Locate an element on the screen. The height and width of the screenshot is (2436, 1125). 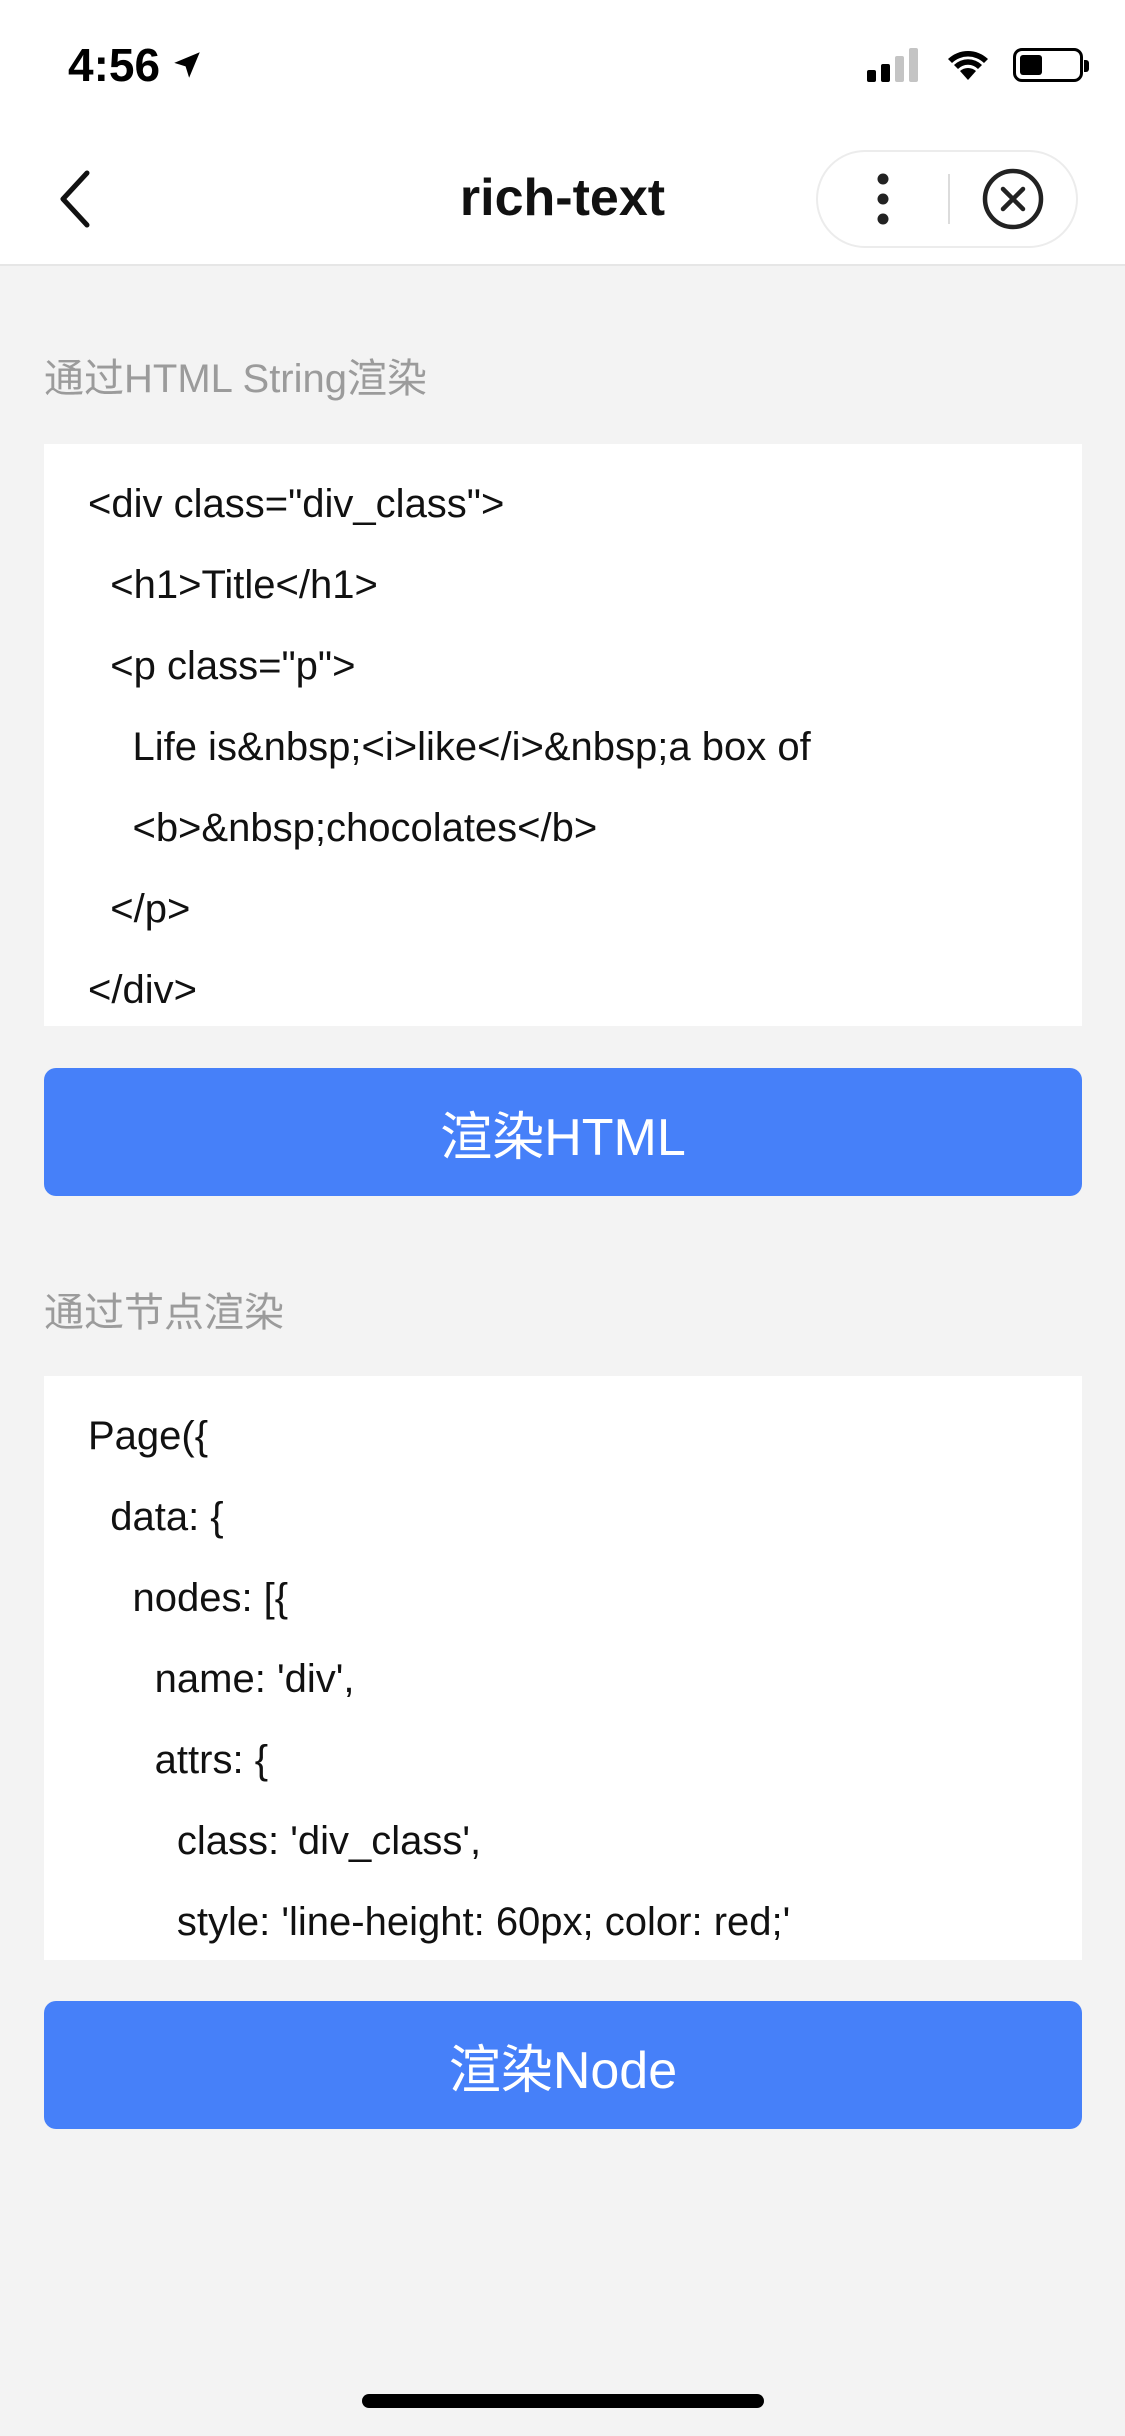
close-button is located at coordinates (1013, 199).